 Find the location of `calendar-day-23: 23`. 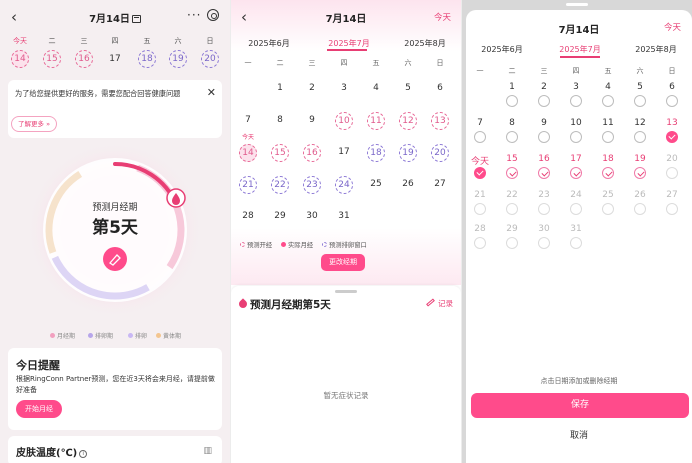

calendar-day-23: 23 is located at coordinates (312, 185).